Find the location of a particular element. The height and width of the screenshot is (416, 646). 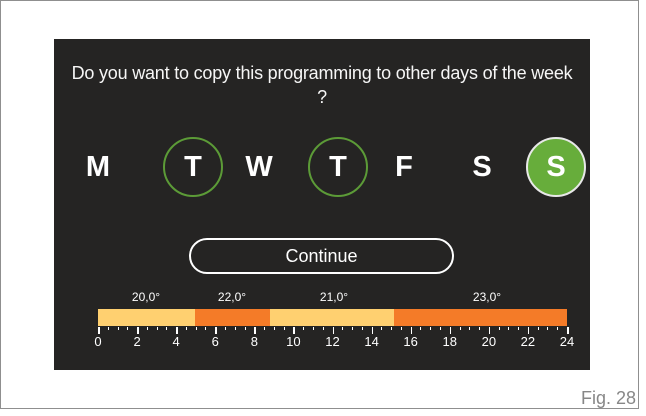

schedule-segment-21-degrees is located at coordinates (332, 317).